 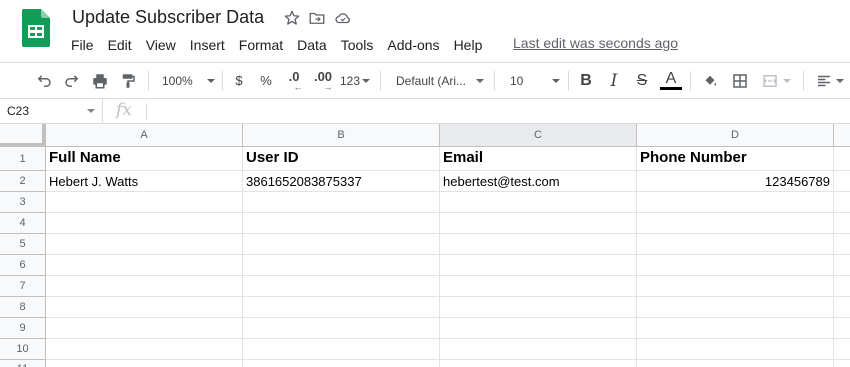 I want to click on cell-a8, so click(x=144, y=307).